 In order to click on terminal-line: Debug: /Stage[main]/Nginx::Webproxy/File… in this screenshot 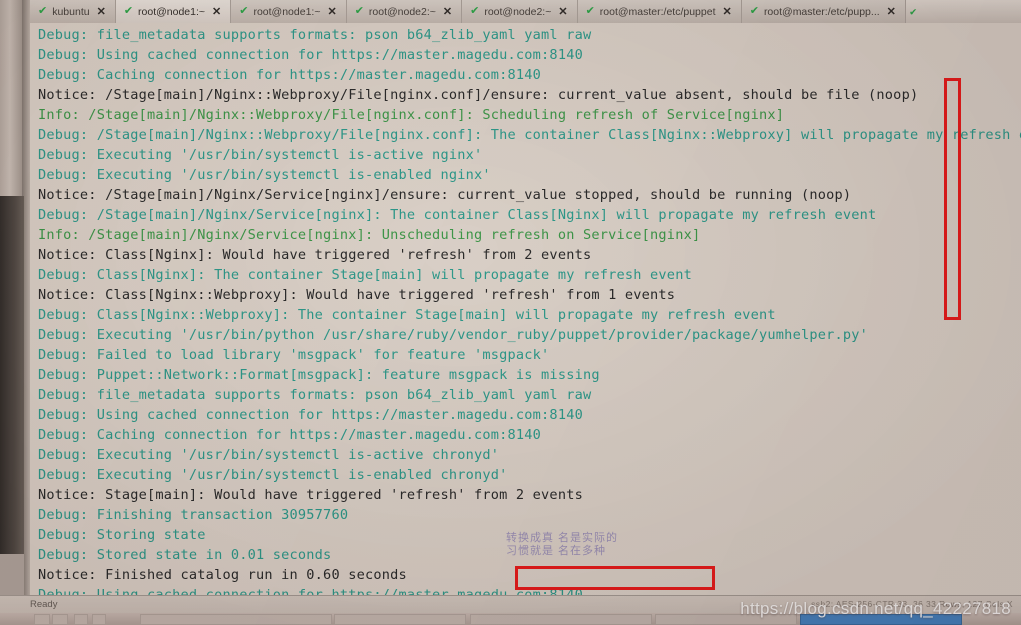, I will do `click(529, 135)`.